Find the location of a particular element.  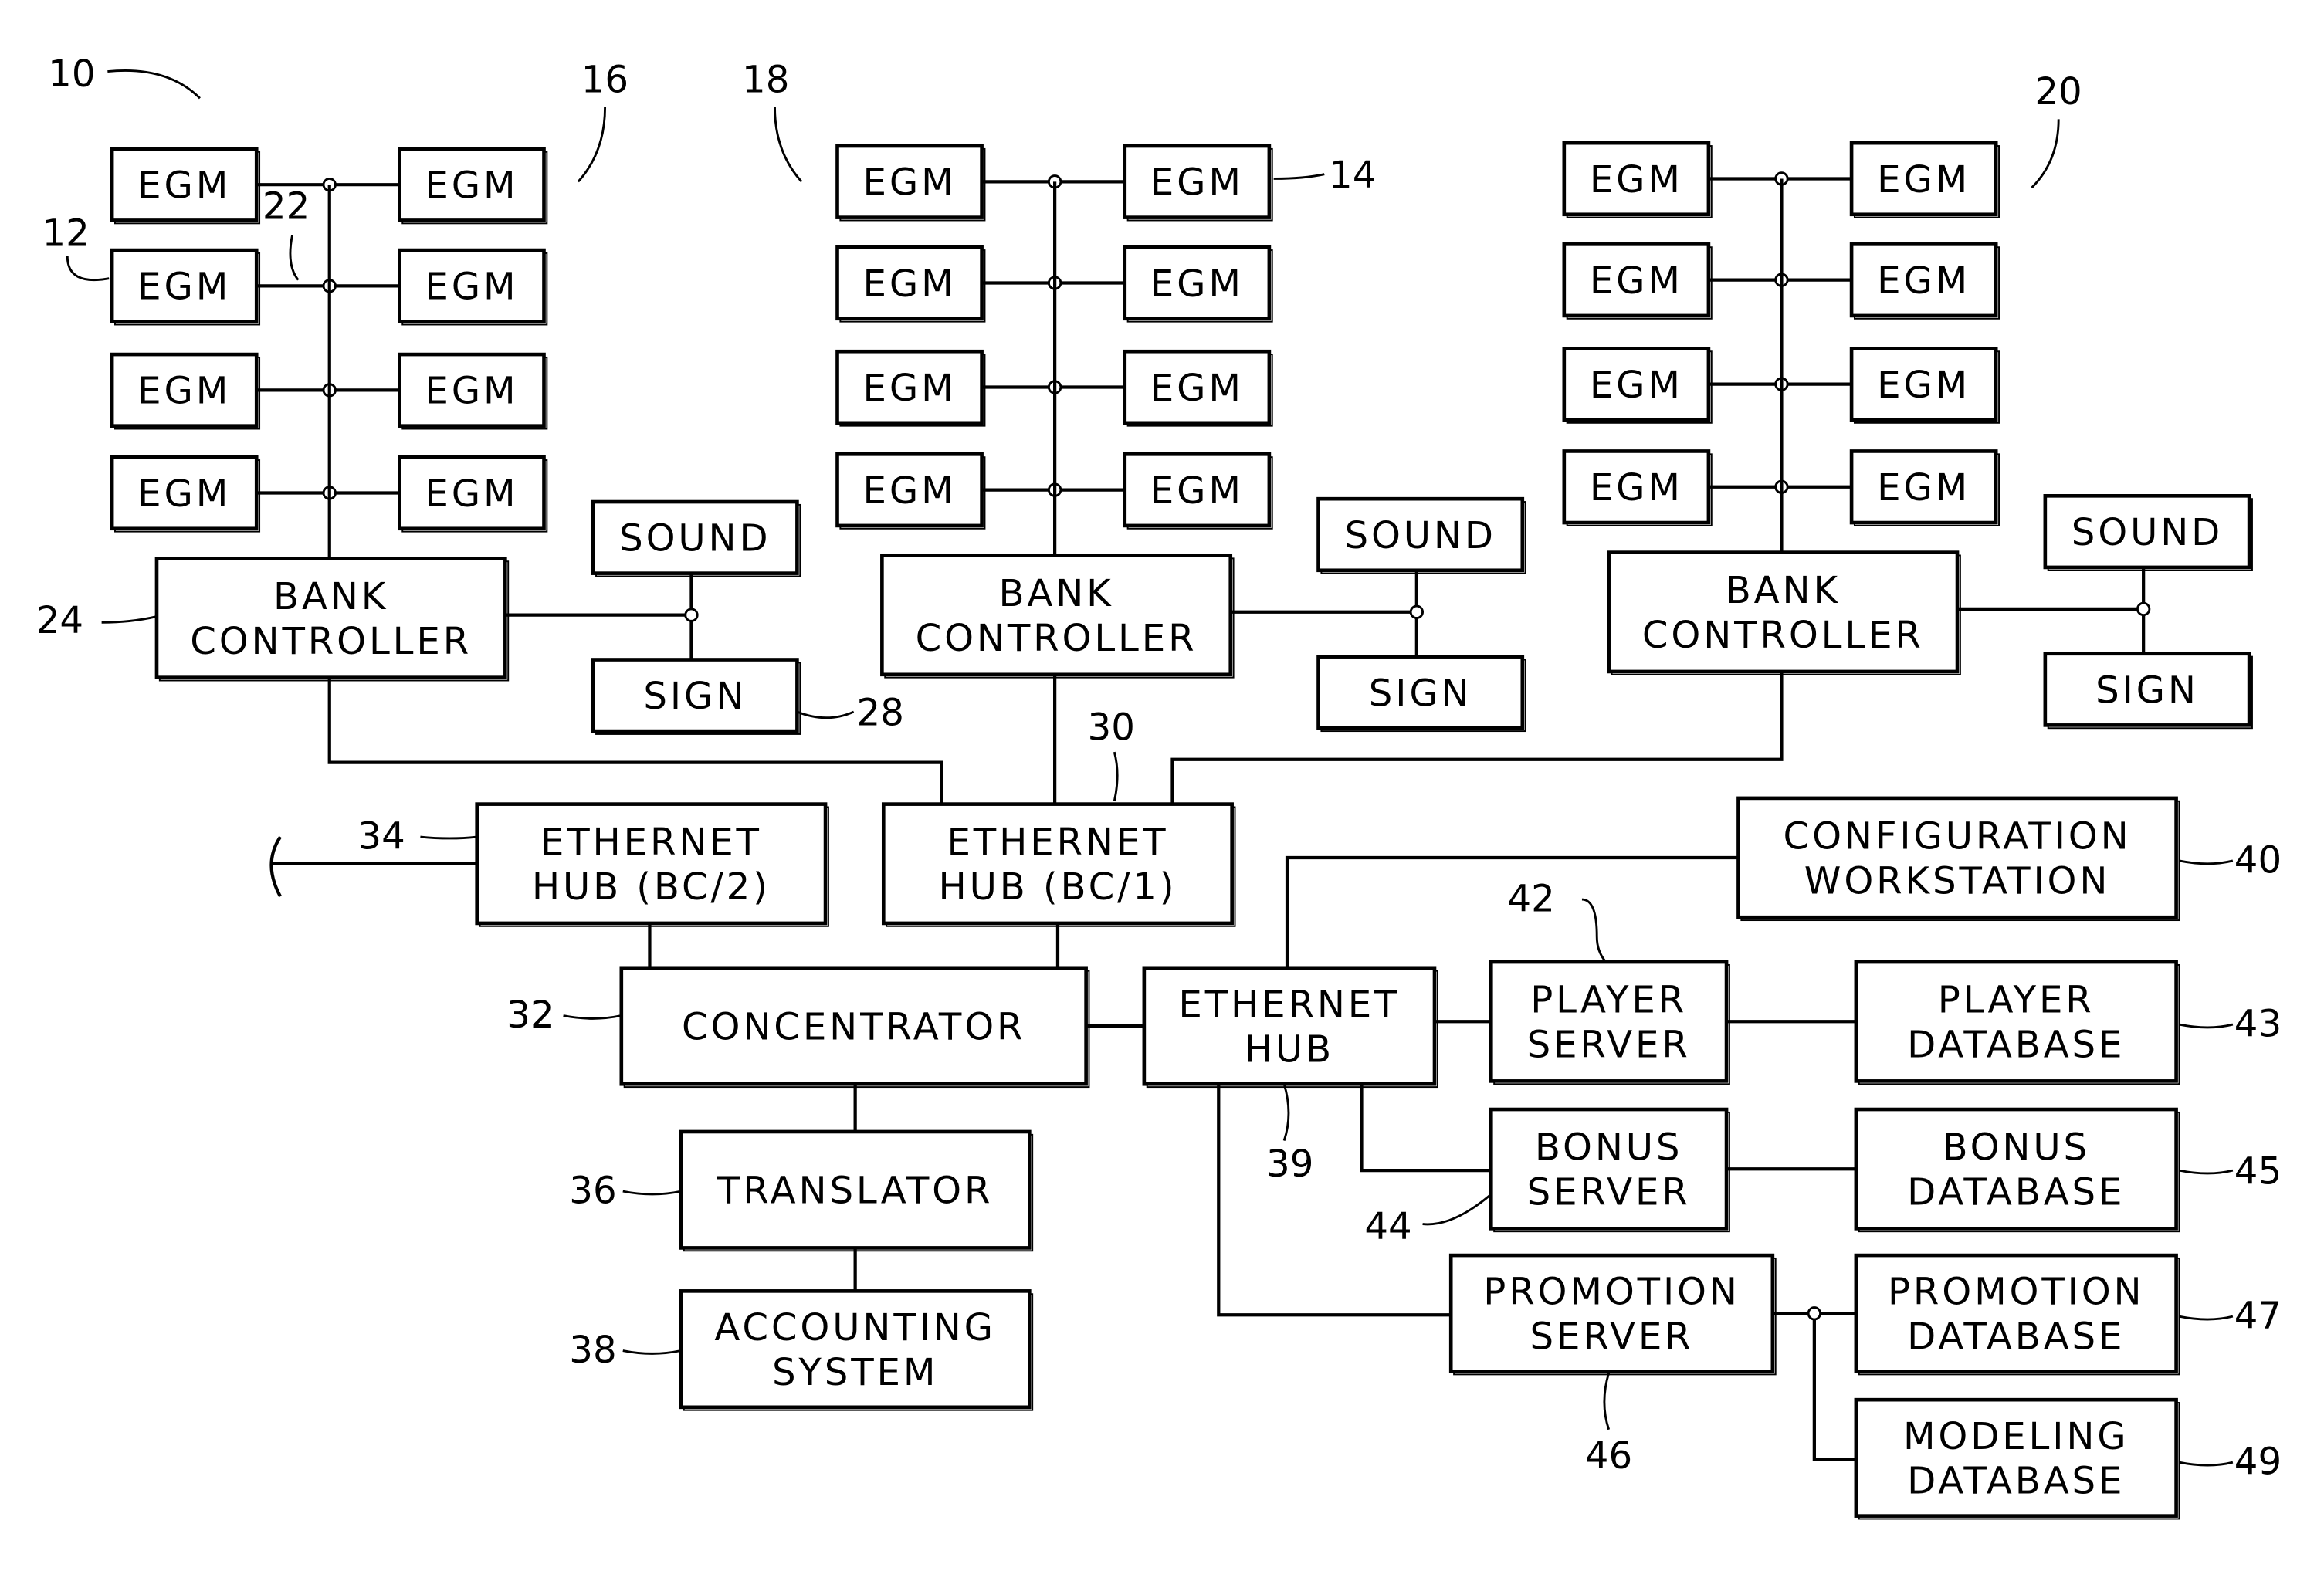

sign-1-label: SIGN is located at coordinates (695, 696).